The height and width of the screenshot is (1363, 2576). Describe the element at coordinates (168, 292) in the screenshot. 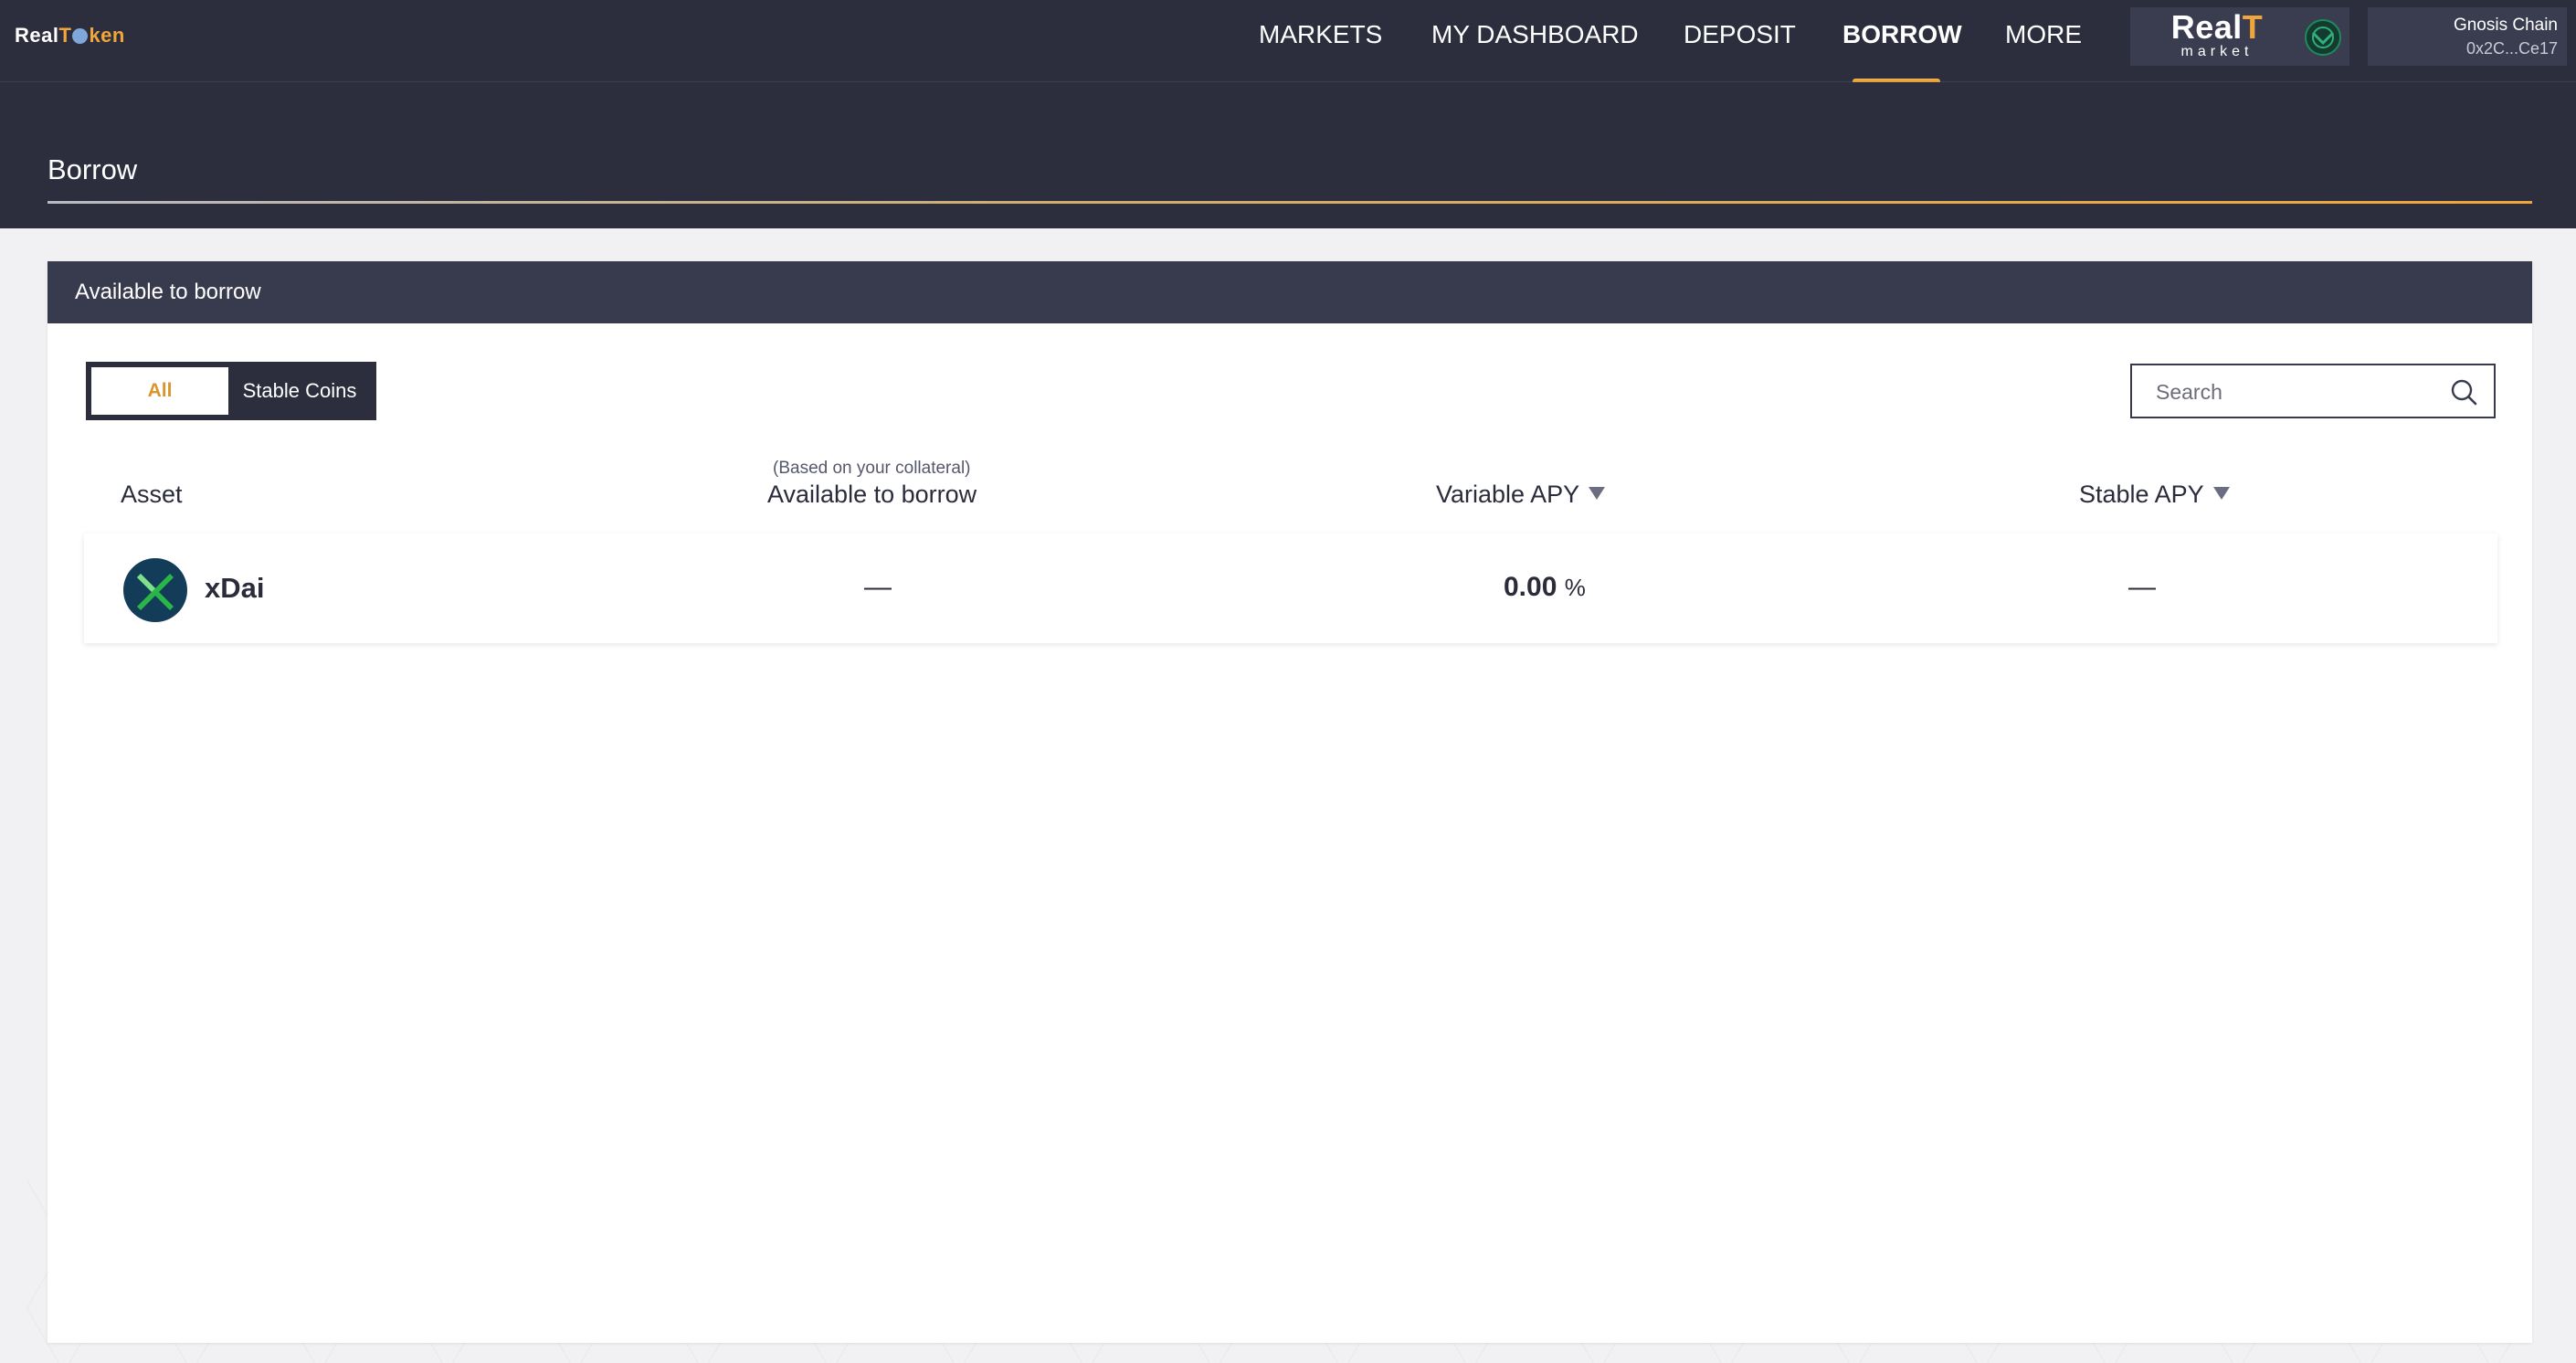

I see `card-header-title: Available to borrow` at that location.